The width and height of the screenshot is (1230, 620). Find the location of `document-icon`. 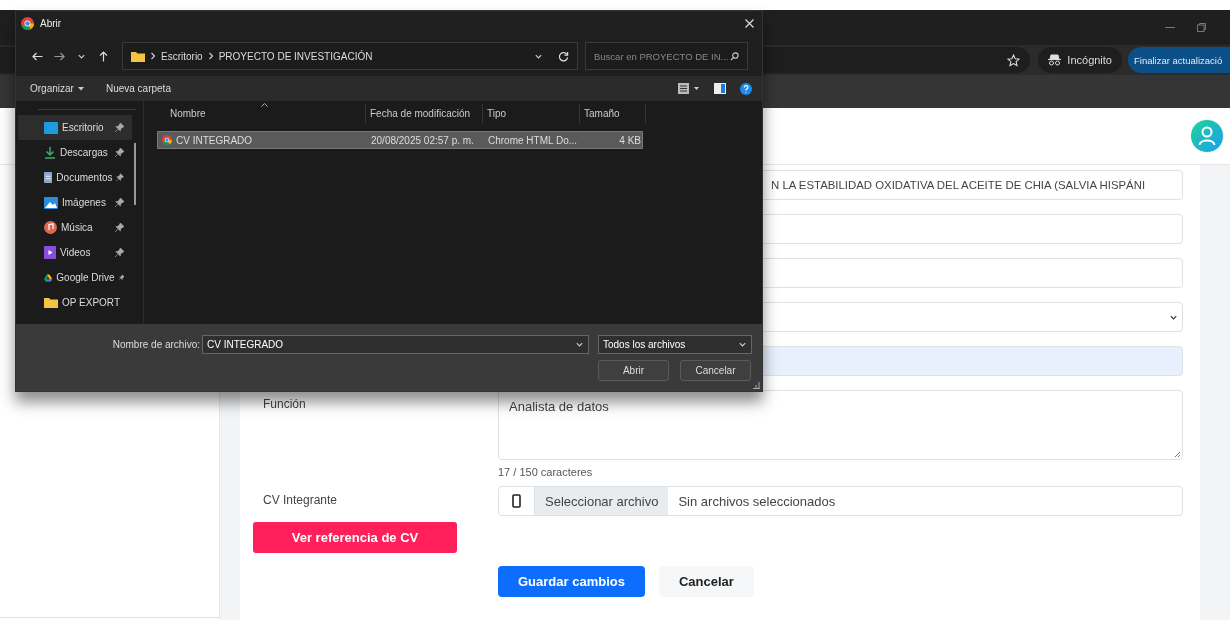

document-icon is located at coordinates (48, 177).